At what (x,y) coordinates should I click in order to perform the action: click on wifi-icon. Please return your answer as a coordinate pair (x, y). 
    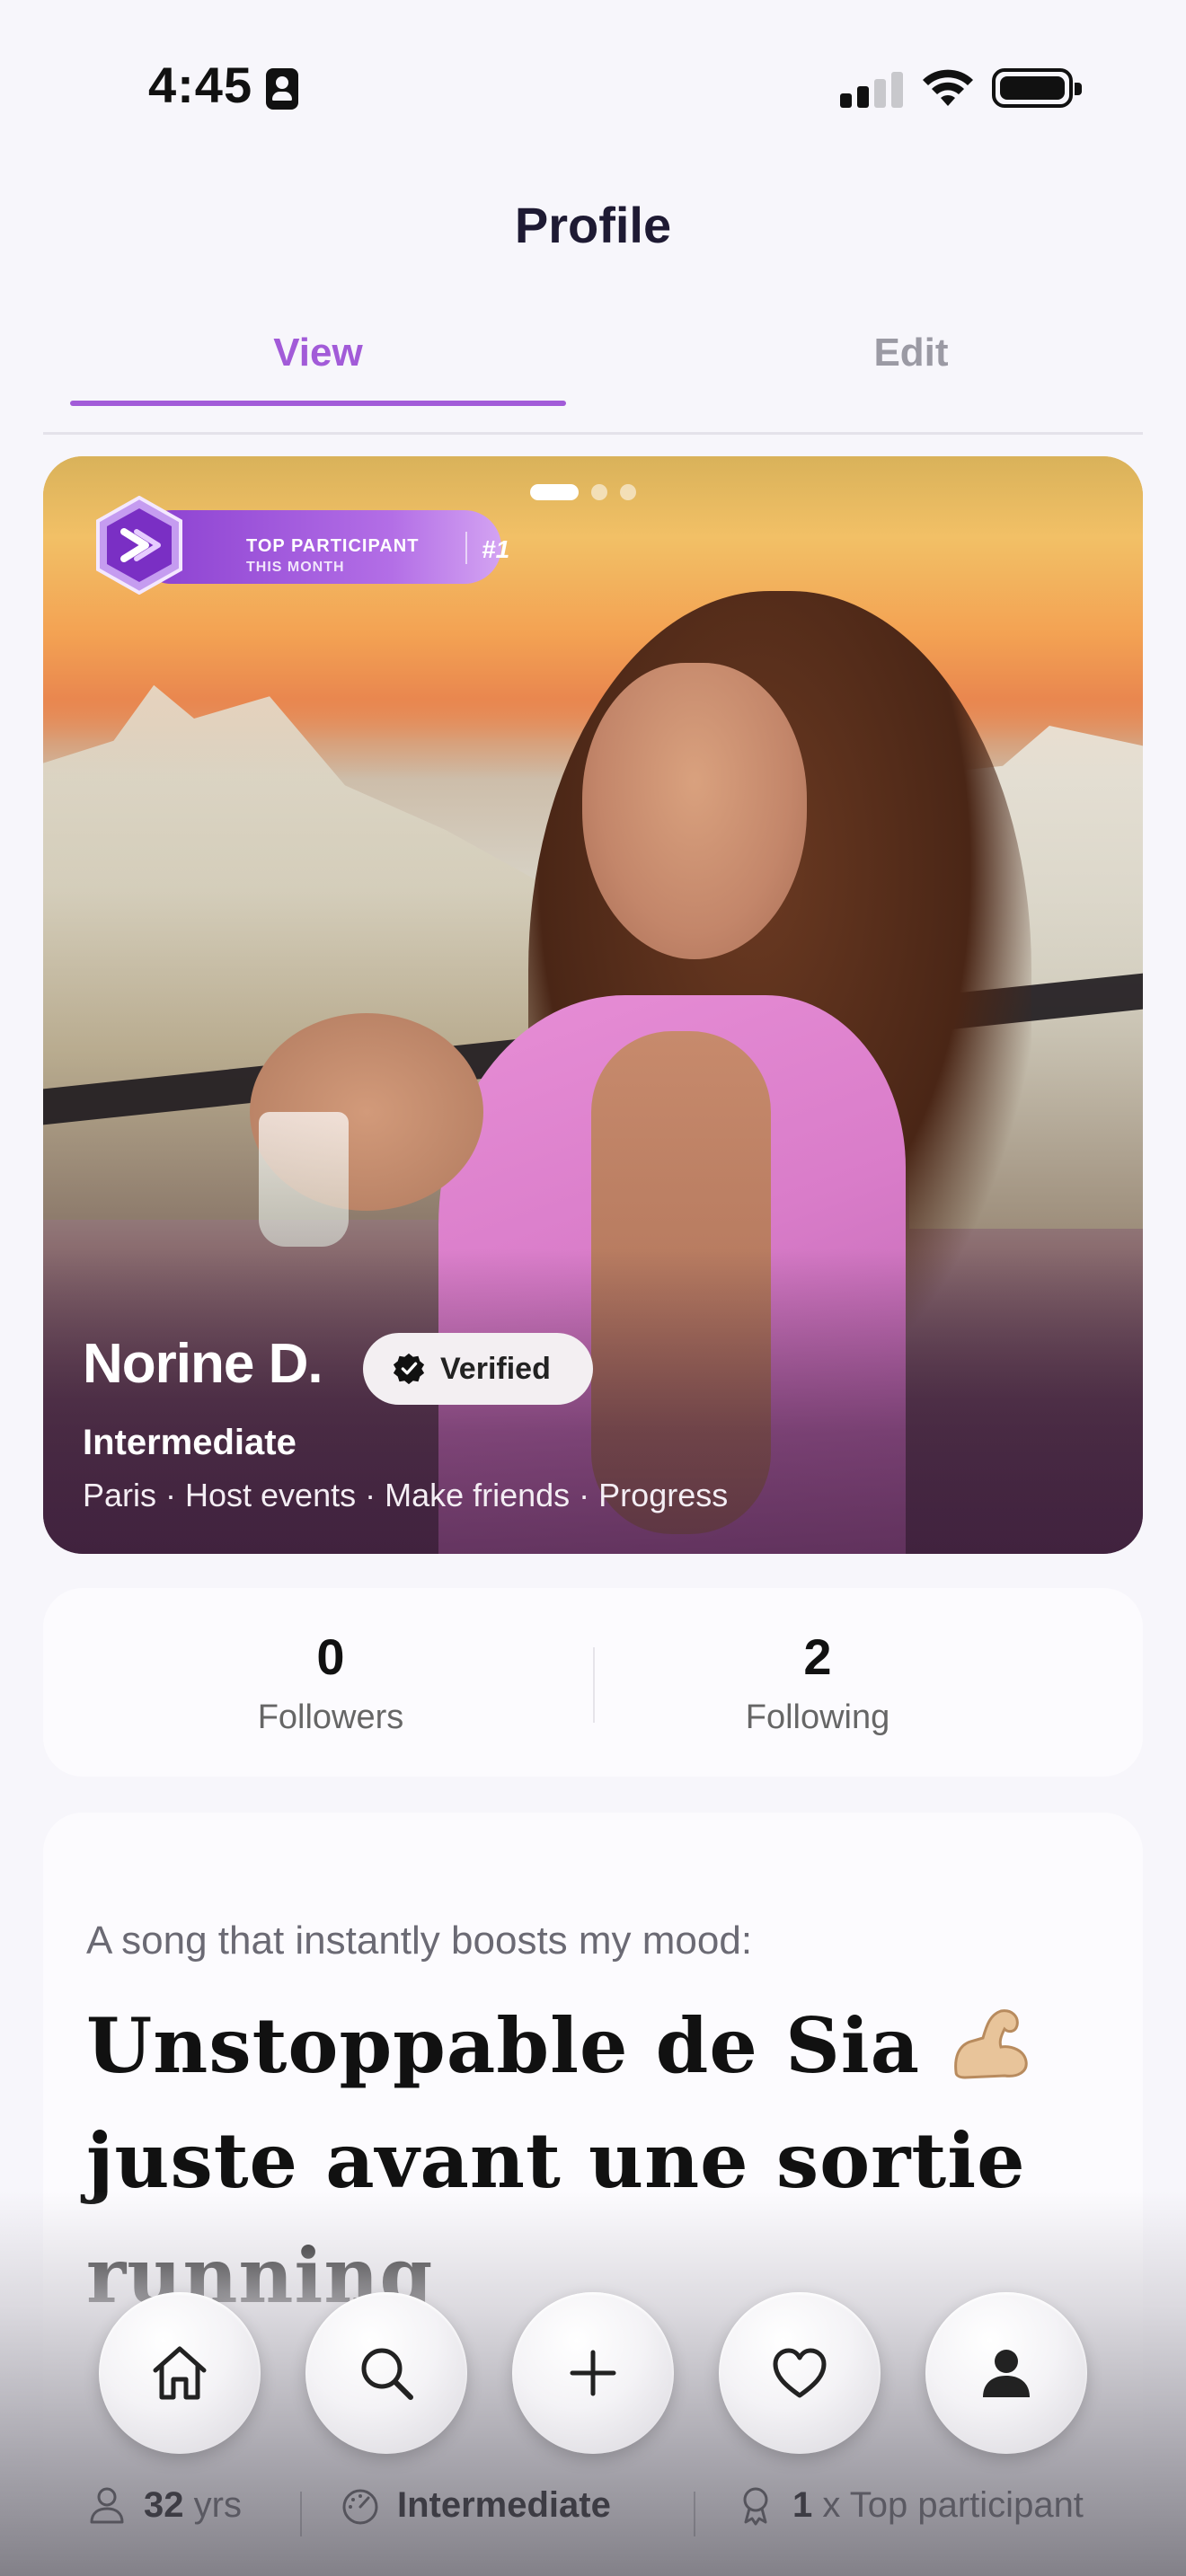
    Looking at the image, I should click on (948, 87).